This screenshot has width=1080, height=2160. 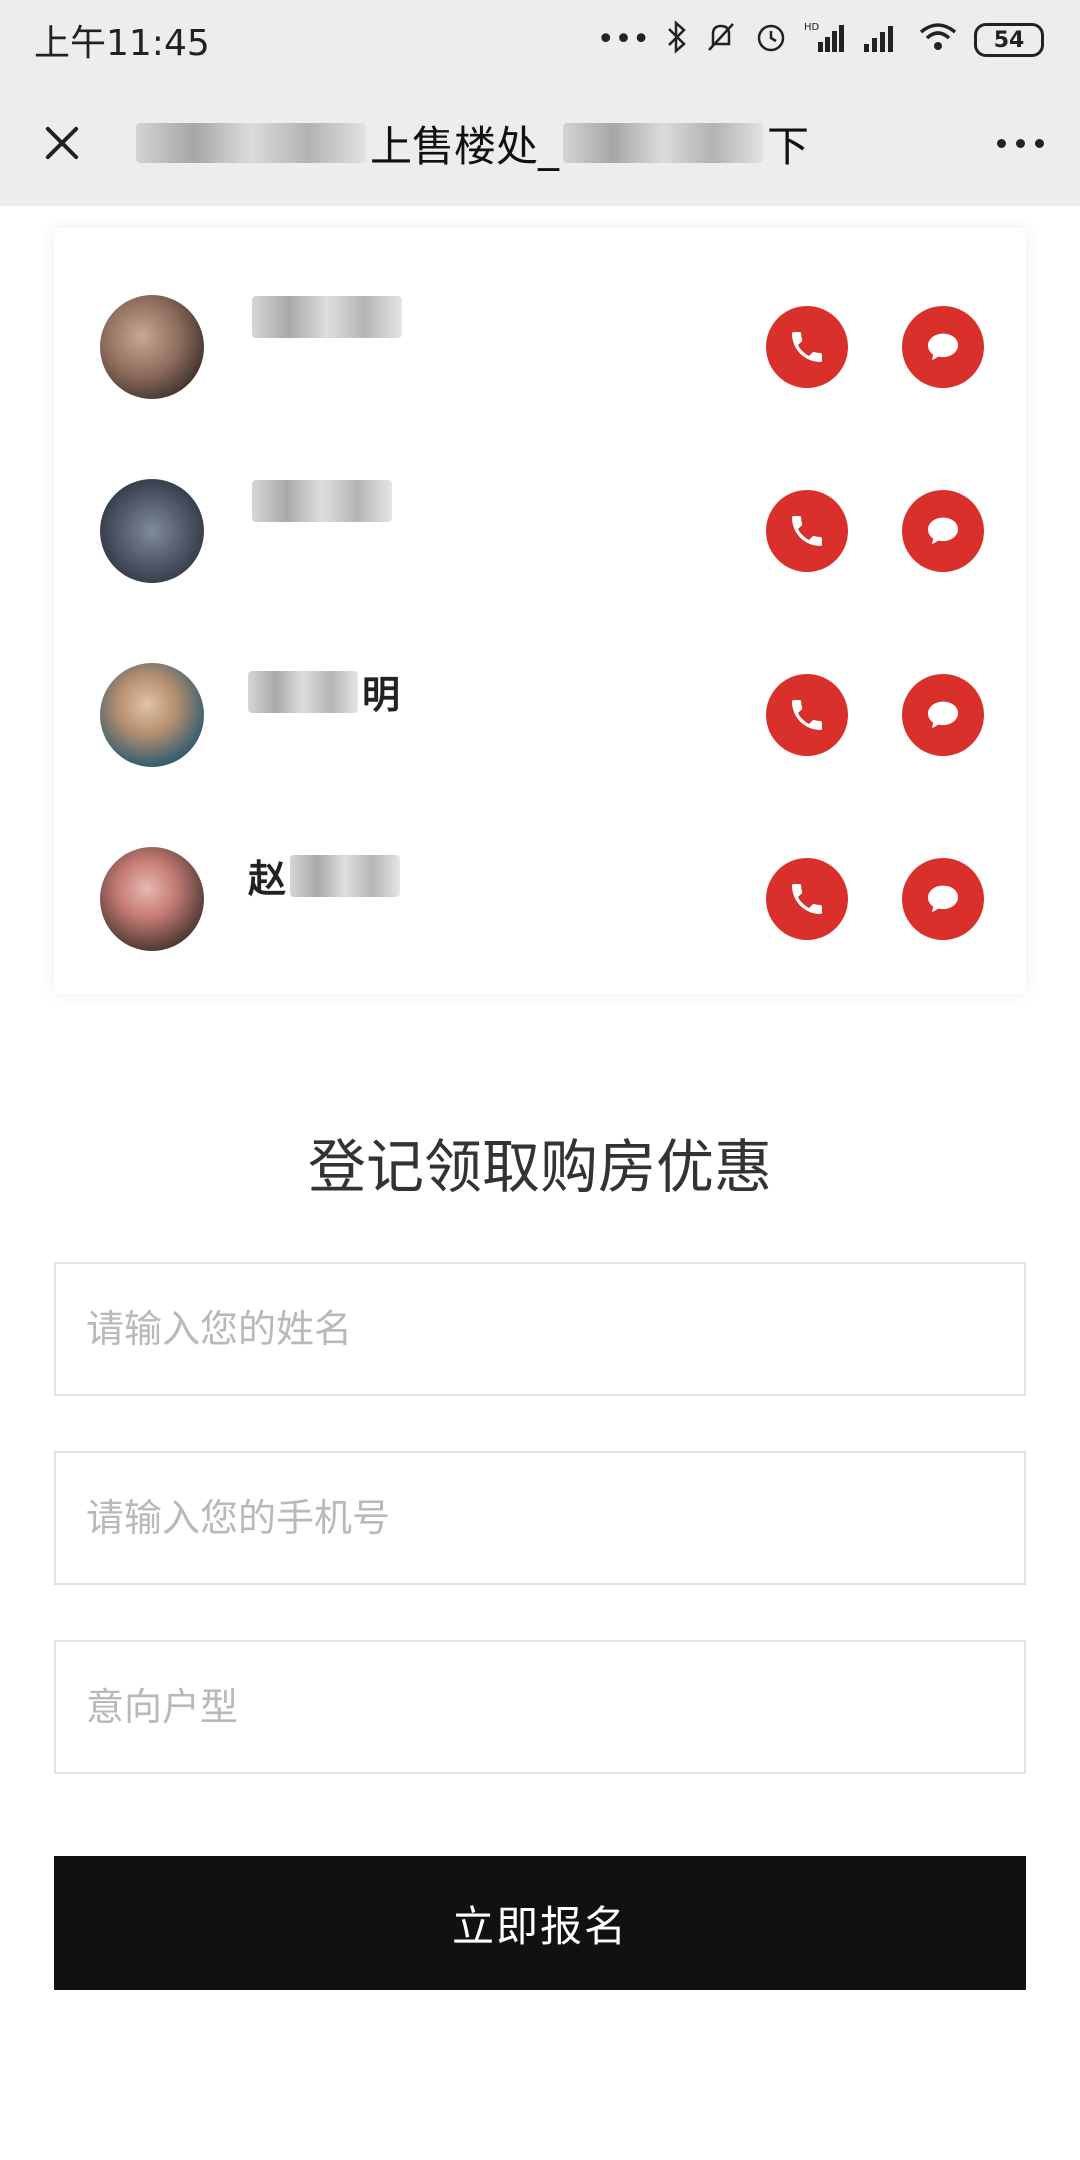 I want to click on name-input, so click(x=540, y=1329).